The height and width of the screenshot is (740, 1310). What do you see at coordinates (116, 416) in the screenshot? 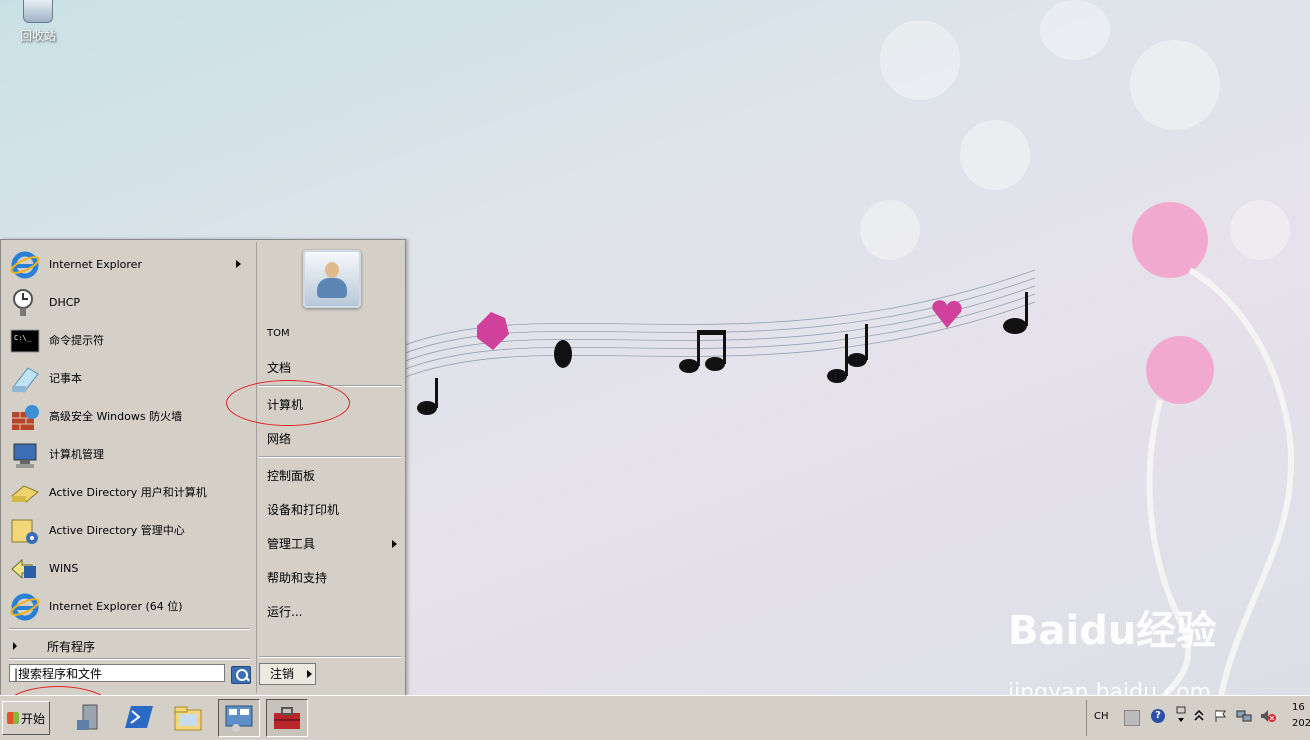
I see `program-label: 高级安全 Windows 防火墙` at bounding box center [116, 416].